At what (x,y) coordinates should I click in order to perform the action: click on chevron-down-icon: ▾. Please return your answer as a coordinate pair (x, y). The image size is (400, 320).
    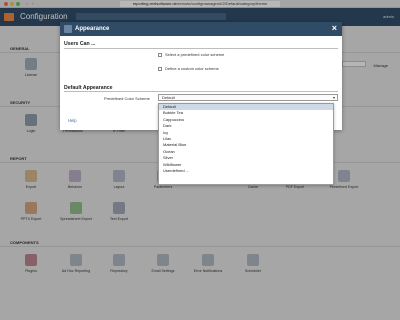
    Looking at the image, I should click on (333, 97).